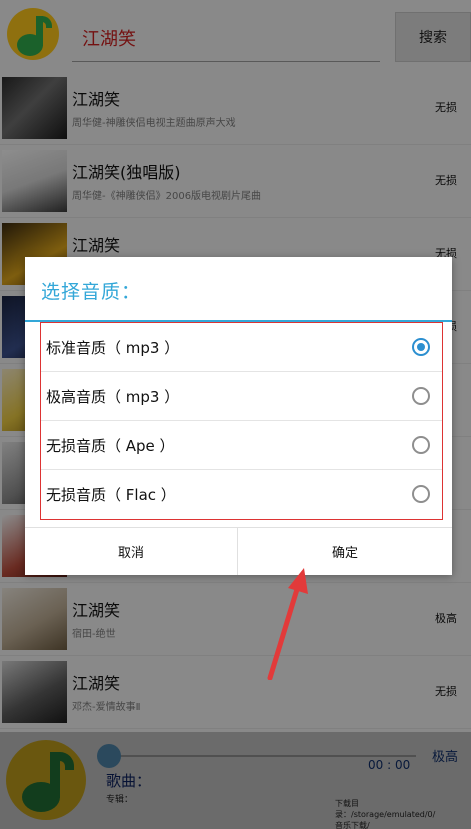  I want to click on option-standard-mp3: 标准音质（ mp3 ）, so click(241, 347).